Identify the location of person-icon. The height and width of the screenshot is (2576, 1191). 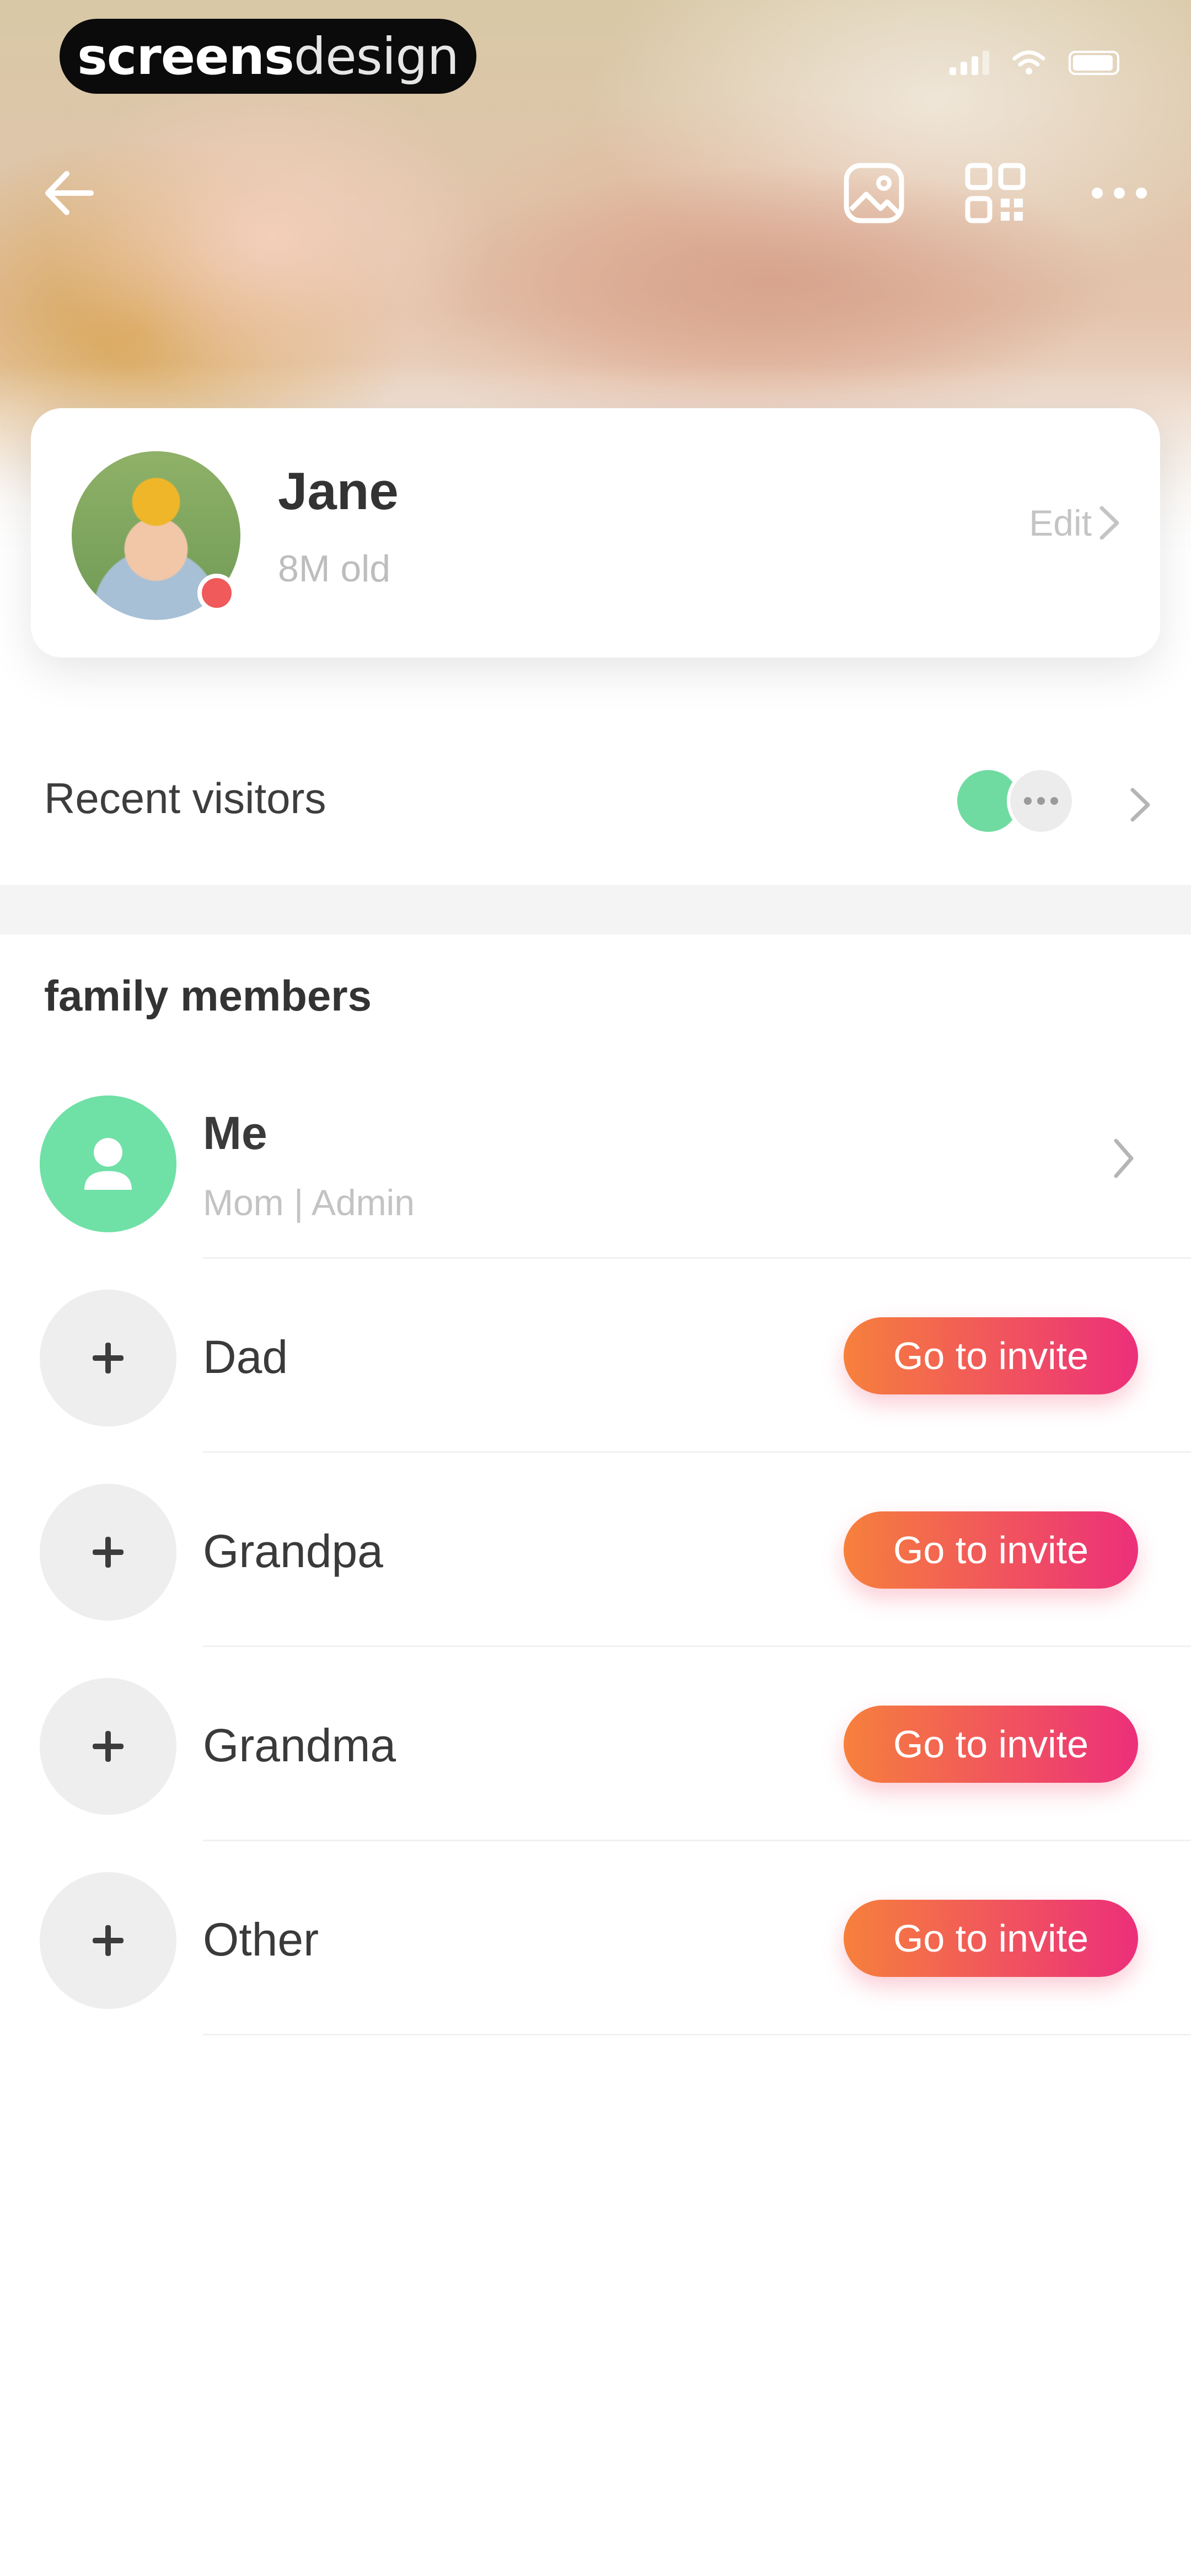
(108, 1164).